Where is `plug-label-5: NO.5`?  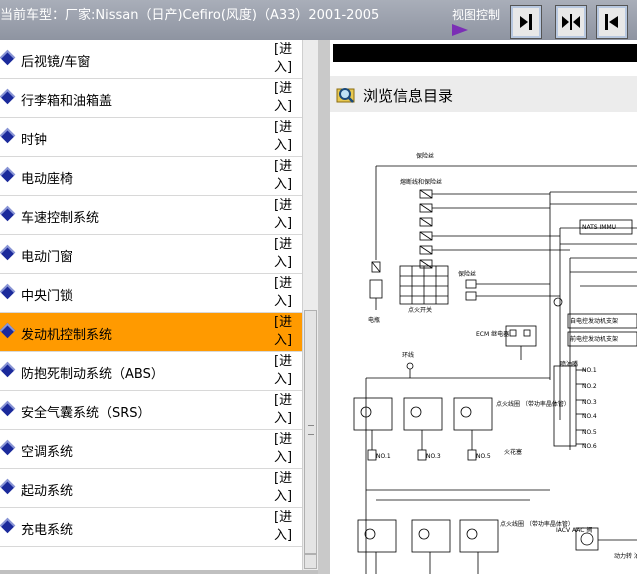 plug-label-5: NO.5 is located at coordinates (483, 456).